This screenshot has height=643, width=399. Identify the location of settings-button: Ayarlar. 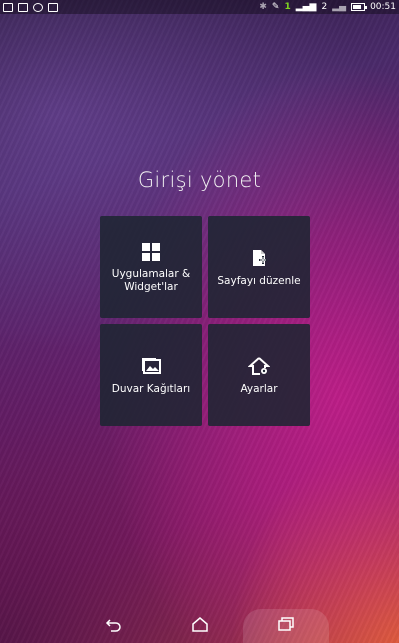
(259, 375).